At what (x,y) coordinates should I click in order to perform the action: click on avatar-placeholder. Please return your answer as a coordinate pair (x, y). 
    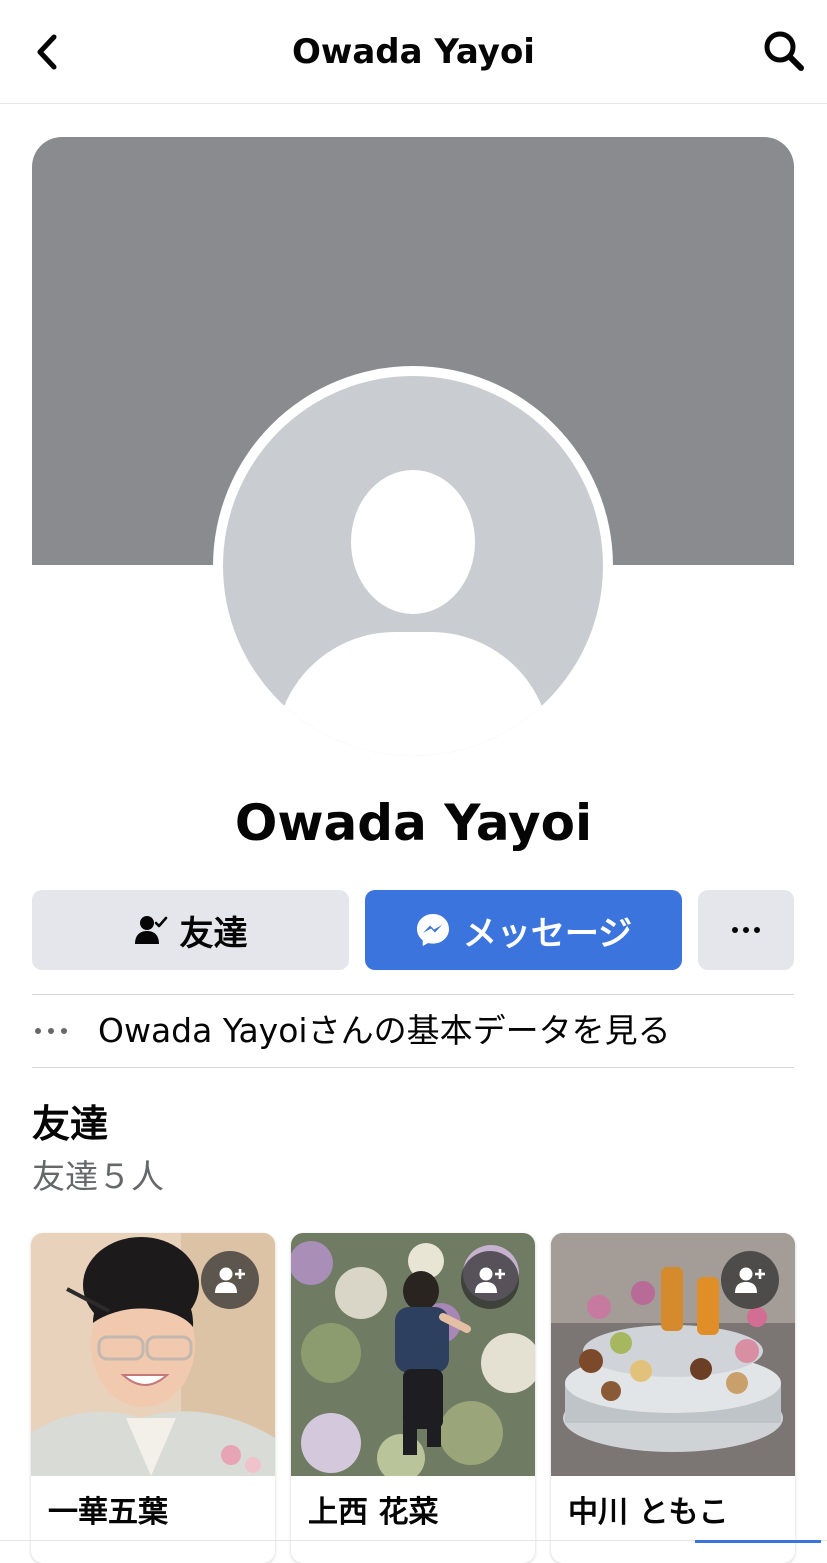
    Looking at the image, I should click on (413, 566).